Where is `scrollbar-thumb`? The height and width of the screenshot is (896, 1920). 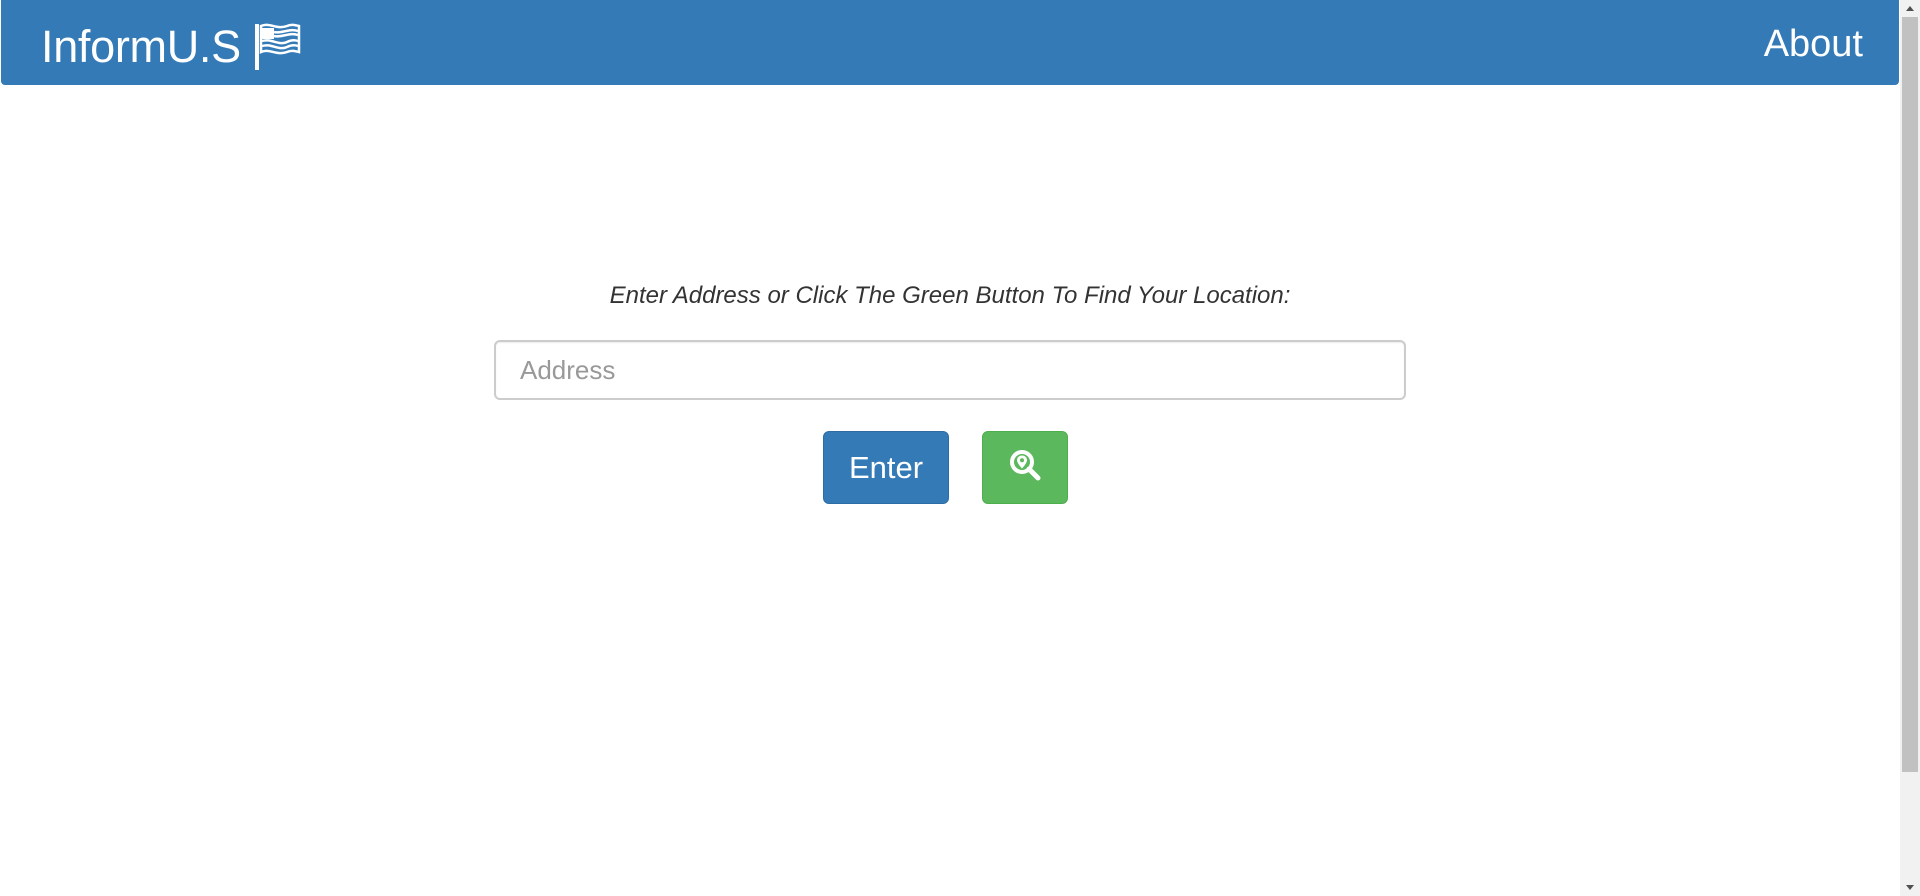
scrollbar-thumb is located at coordinates (1910, 394).